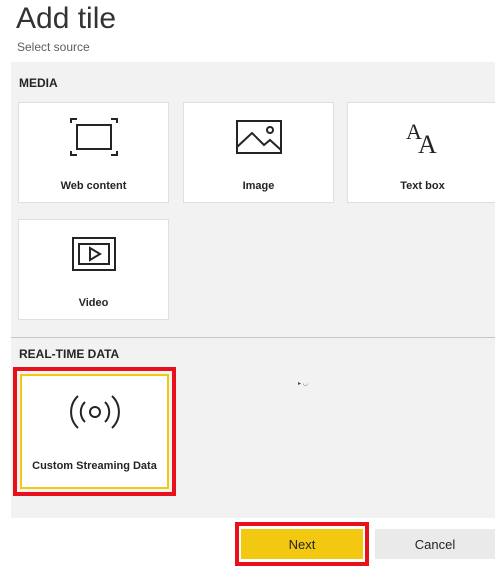 The height and width of the screenshot is (568, 495). Describe the element at coordinates (253, 337) in the screenshot. I see `section-divider` at that location.